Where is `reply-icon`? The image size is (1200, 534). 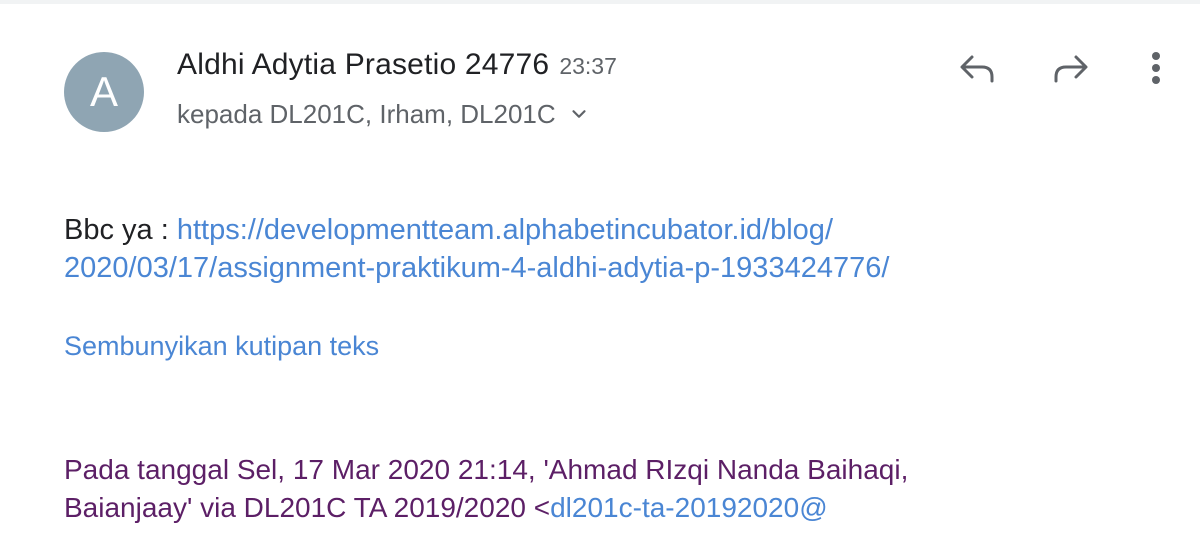
reply-icon is located at coordinates (977, 69).